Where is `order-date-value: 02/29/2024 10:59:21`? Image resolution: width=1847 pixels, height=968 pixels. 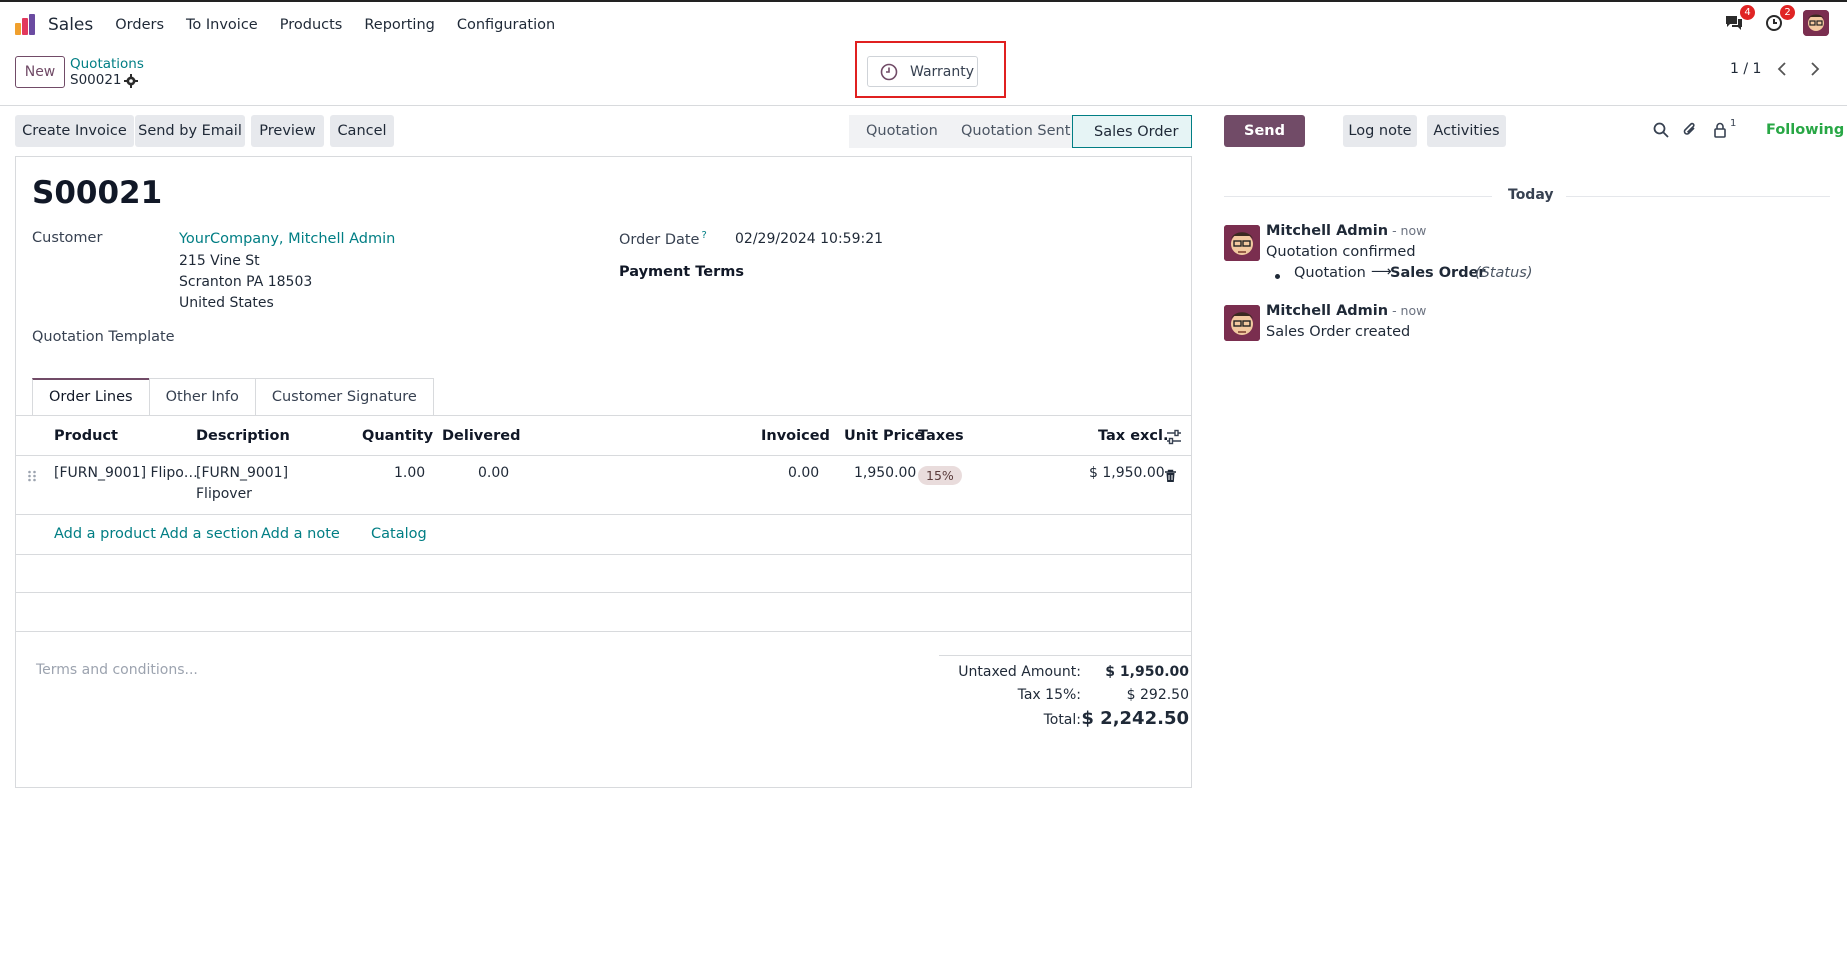 order-date-value: 02/29/2024 10:59:21 is located at coordinates (809, 239).